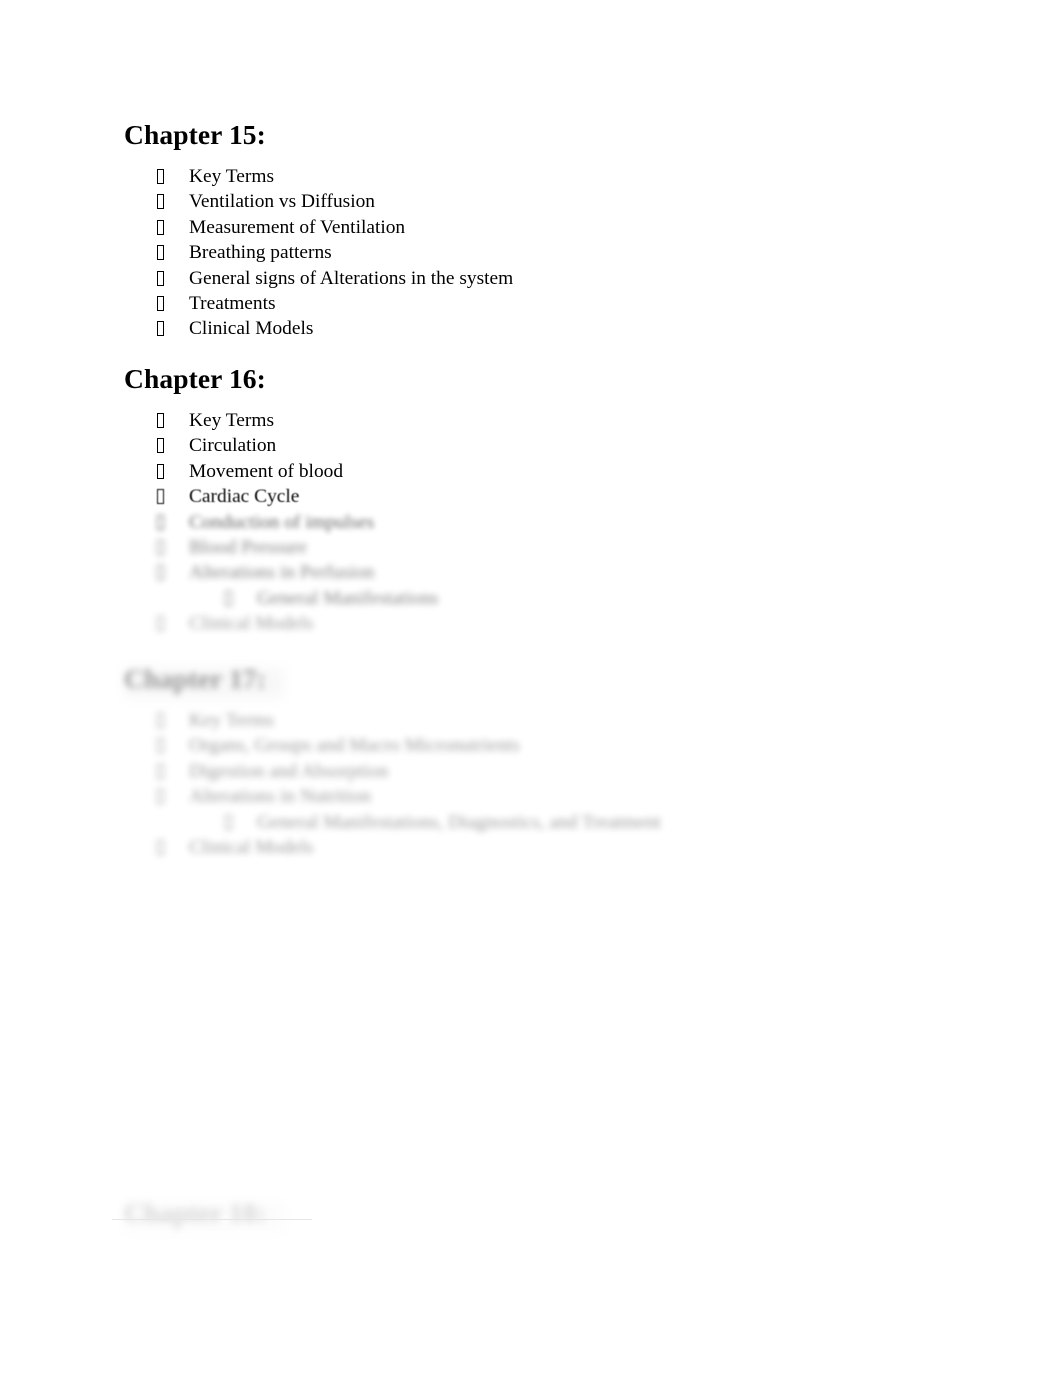 This screenshot has height=1376, width=1062. What do you see at coordinates (531, 680) in the screenshot?
I see `page-title: Chapter 17:` at bounding box center [531, 680].